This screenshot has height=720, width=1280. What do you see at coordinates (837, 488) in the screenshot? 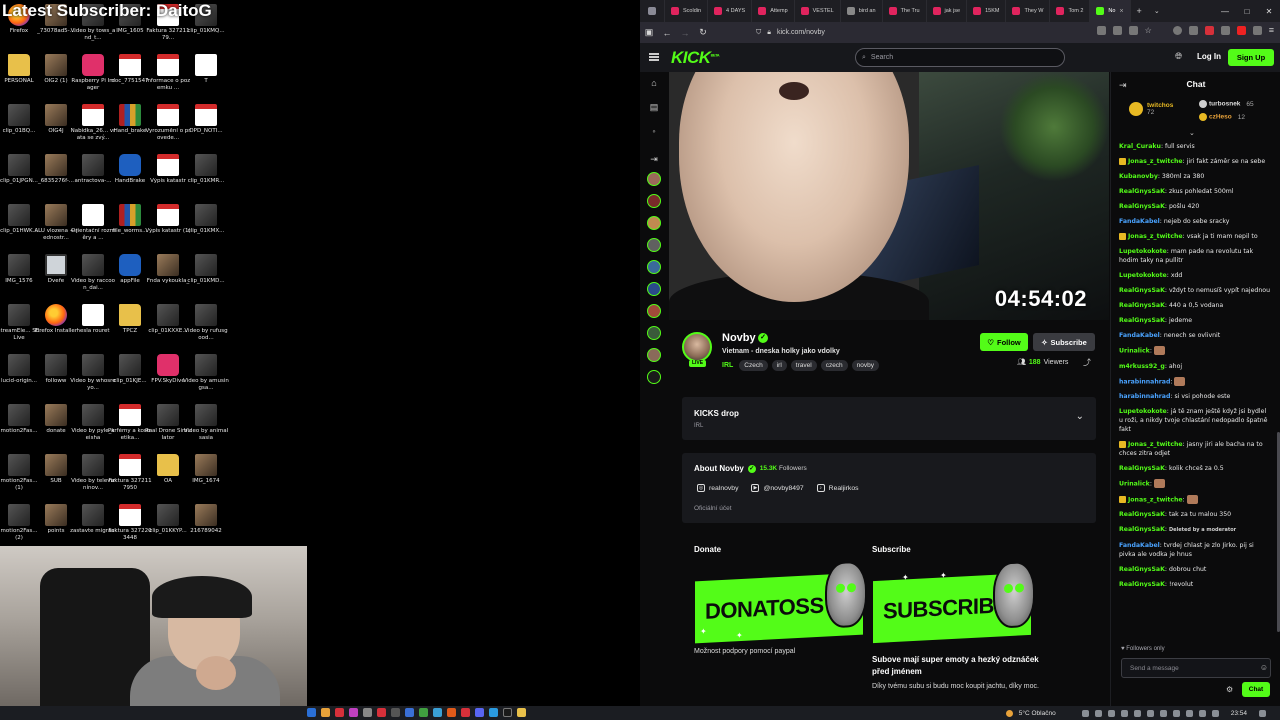
I see `social-link: ♪ Realjirkos` at bounding box center [837, 488].